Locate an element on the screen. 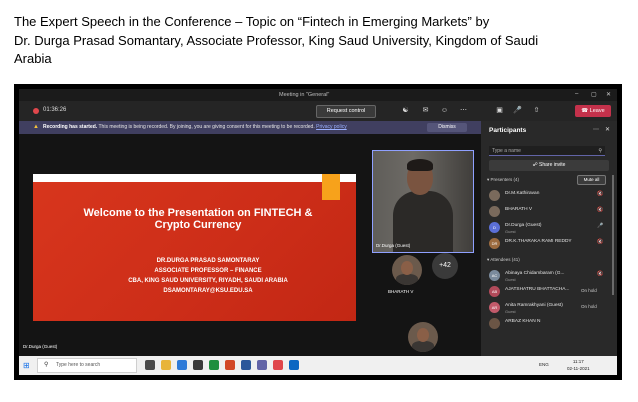 The height and width of the screenshot is (402, 638). leave-label: Leave is located at coordinates (597, 111).